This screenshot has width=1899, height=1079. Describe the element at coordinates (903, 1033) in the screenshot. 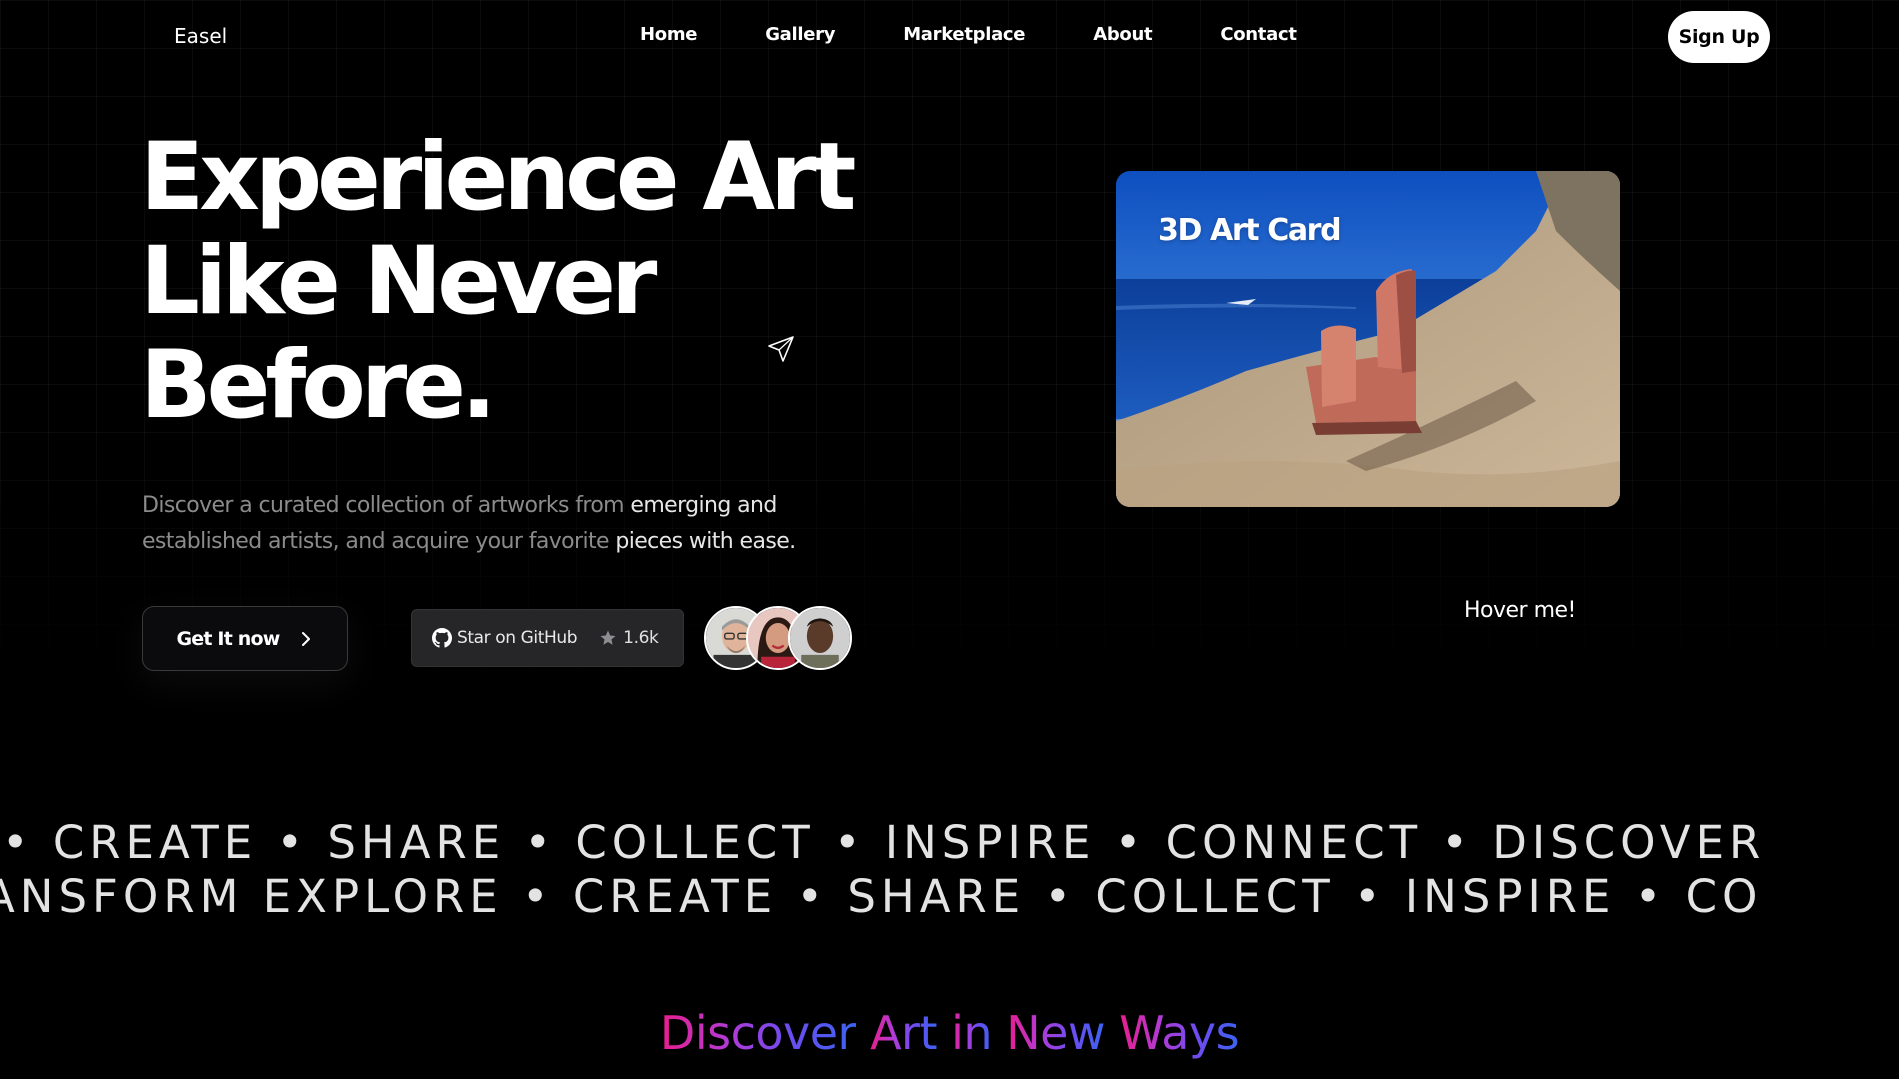

I see `section-title-word: Art` at that location.